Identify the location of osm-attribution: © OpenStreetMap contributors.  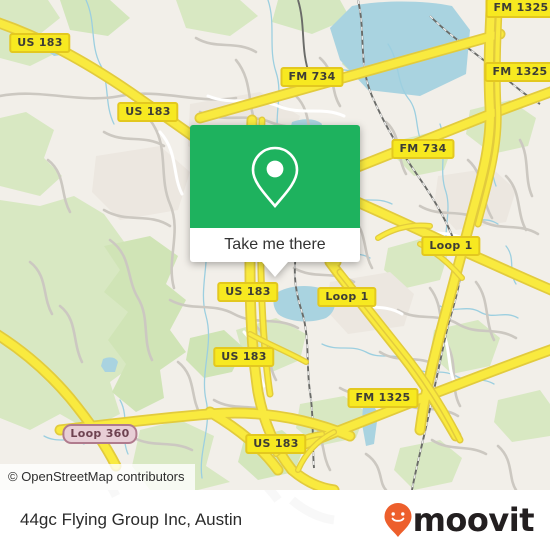
(97, 477).